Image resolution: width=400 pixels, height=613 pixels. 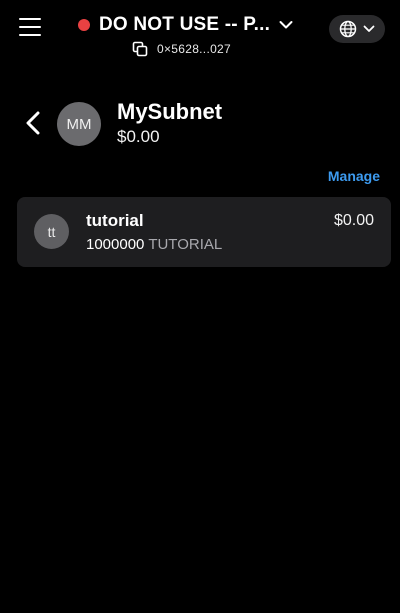 What do you see at coordinates (348, 29) in the screenshot?
I see `globe-icon` at bounding box center [348, 29].